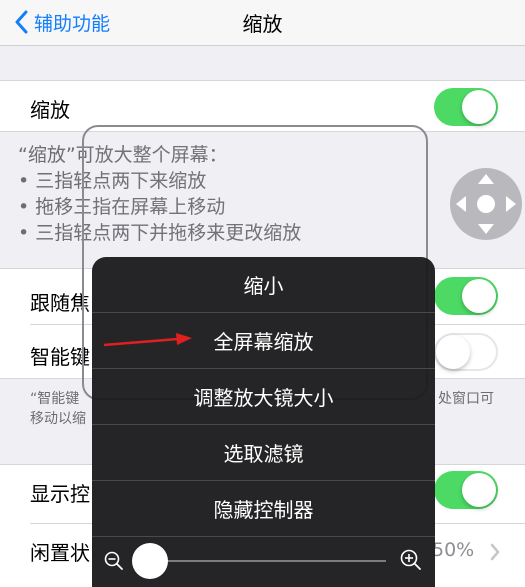  What do you see at coordinates (50, 110) in the screenshot?
I see `zoom-label: 缩放` at bounding box center [50, 110].